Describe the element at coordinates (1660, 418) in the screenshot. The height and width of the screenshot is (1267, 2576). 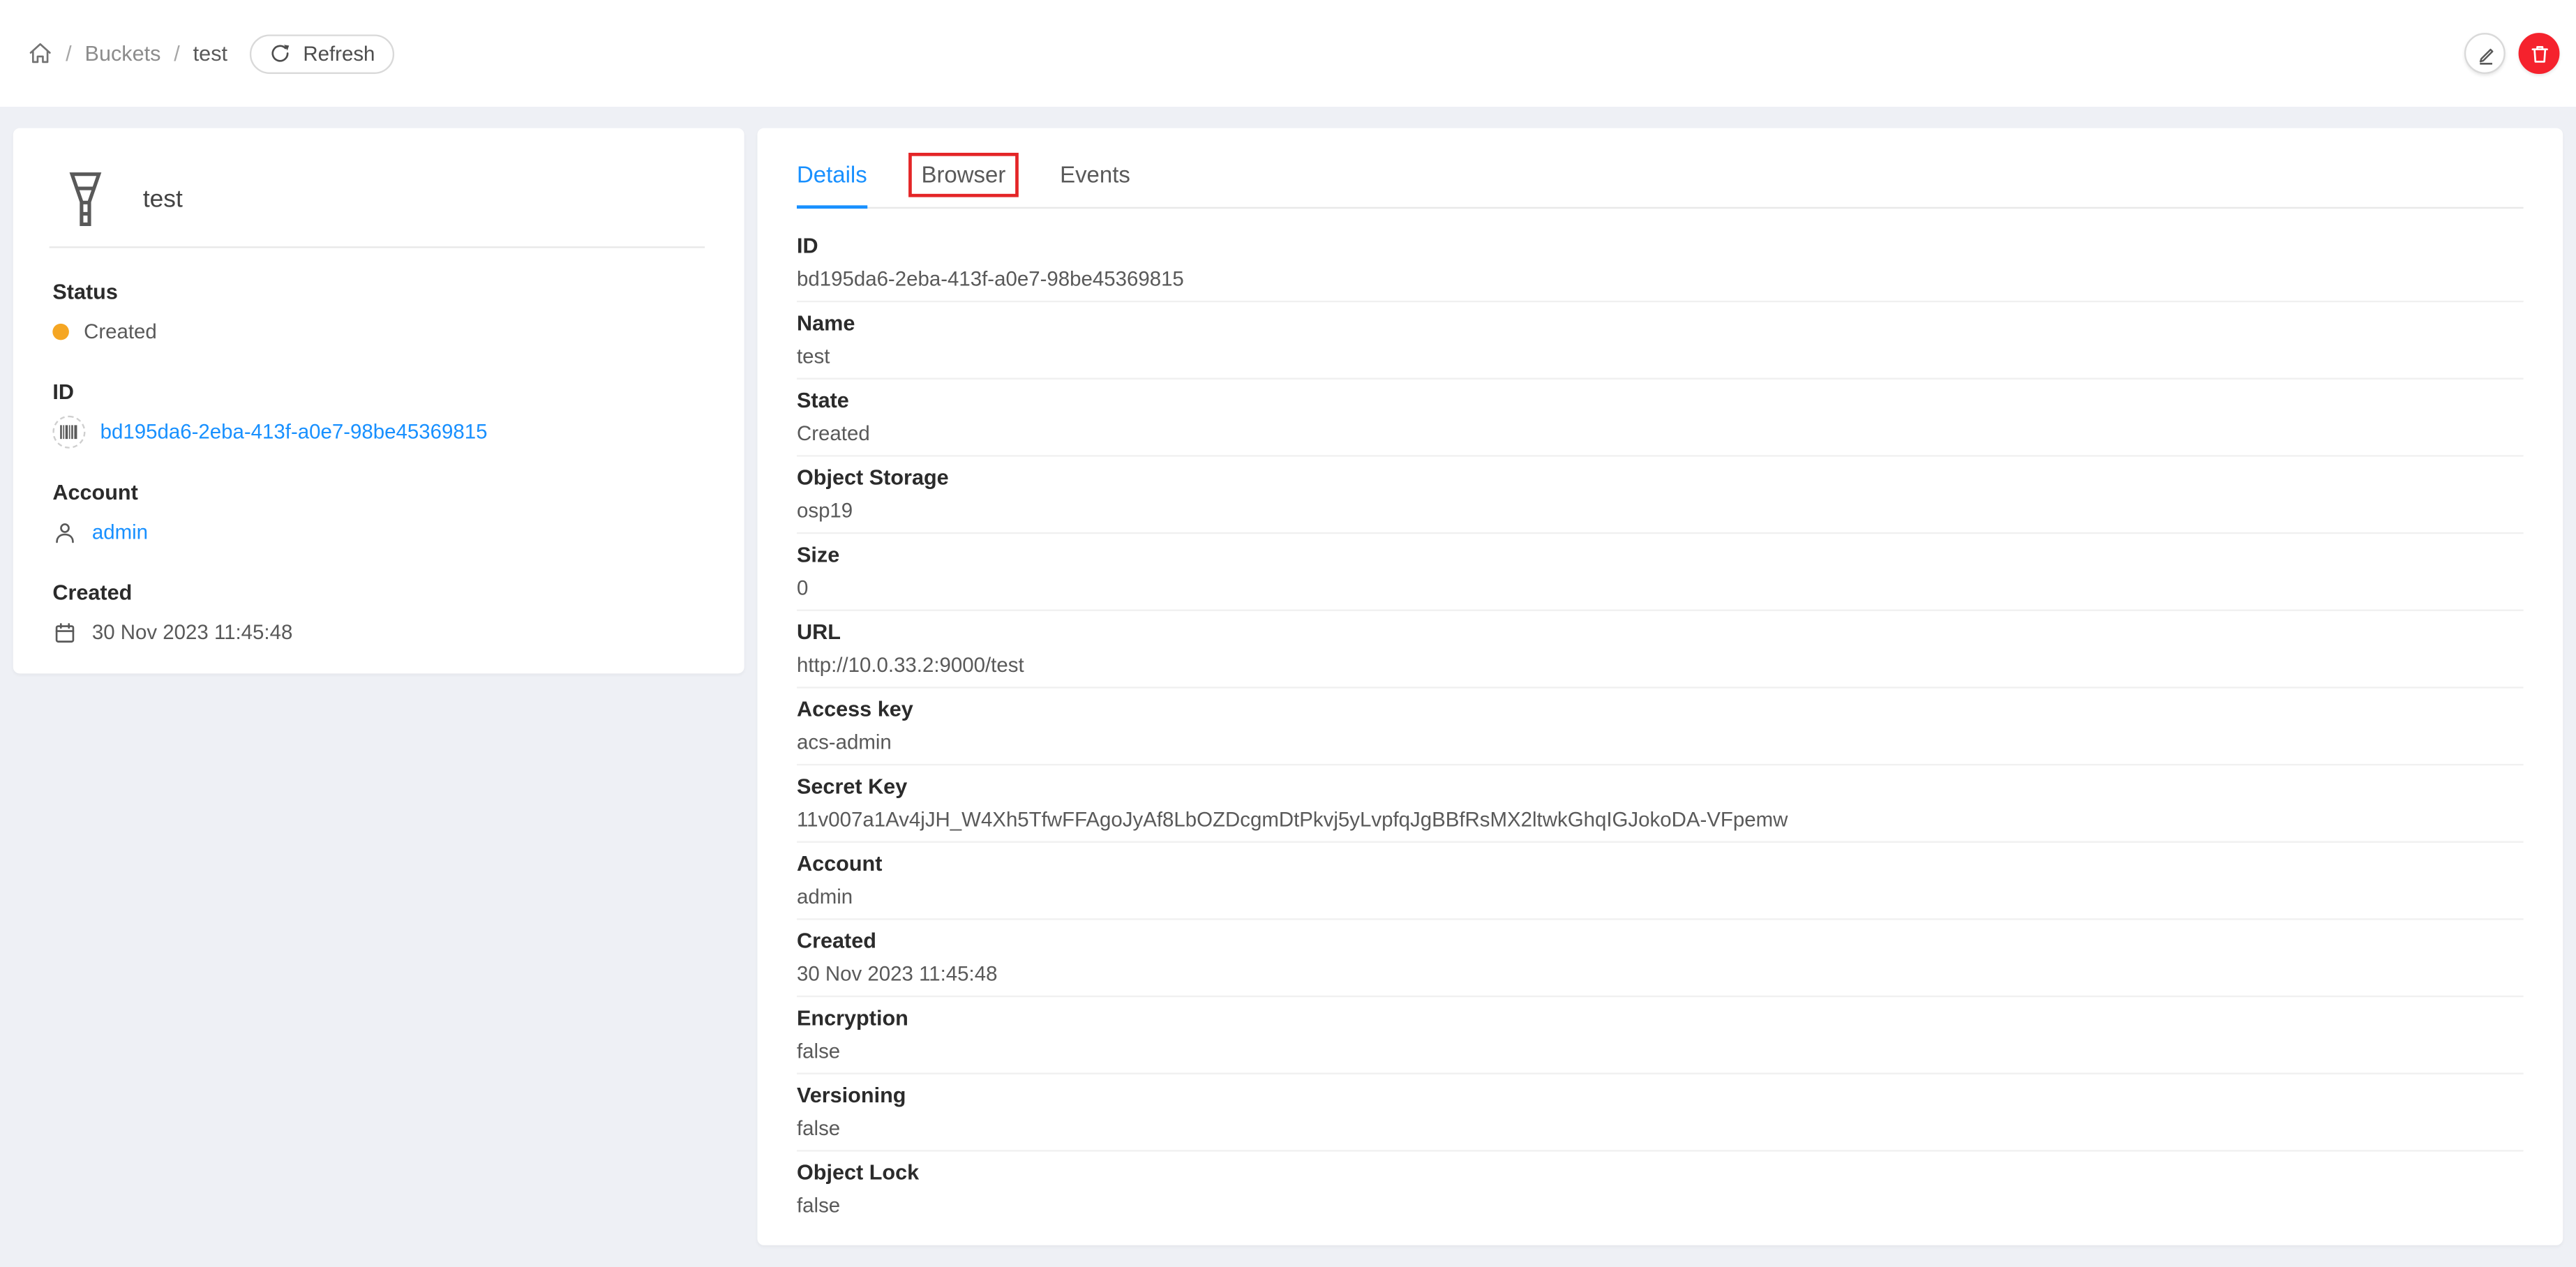
I see `detail-item-state: State Created` at that location.